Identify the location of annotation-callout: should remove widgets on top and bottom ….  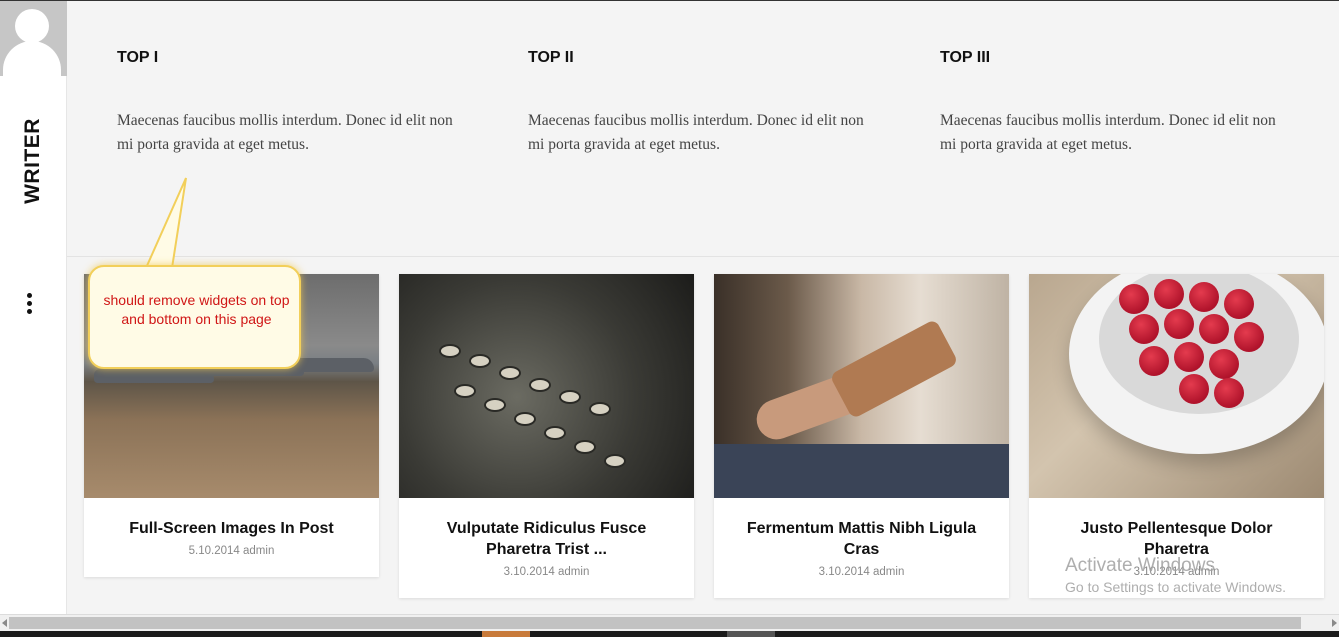
(194, 317).